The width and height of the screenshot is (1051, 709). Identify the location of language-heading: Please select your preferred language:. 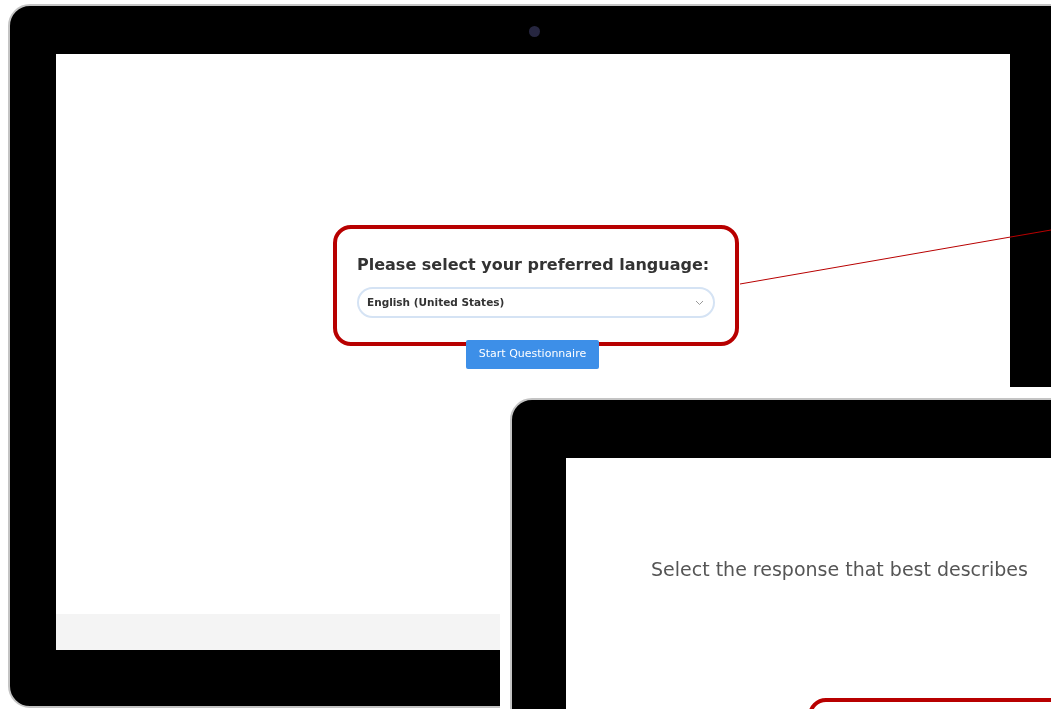
(534, 265).